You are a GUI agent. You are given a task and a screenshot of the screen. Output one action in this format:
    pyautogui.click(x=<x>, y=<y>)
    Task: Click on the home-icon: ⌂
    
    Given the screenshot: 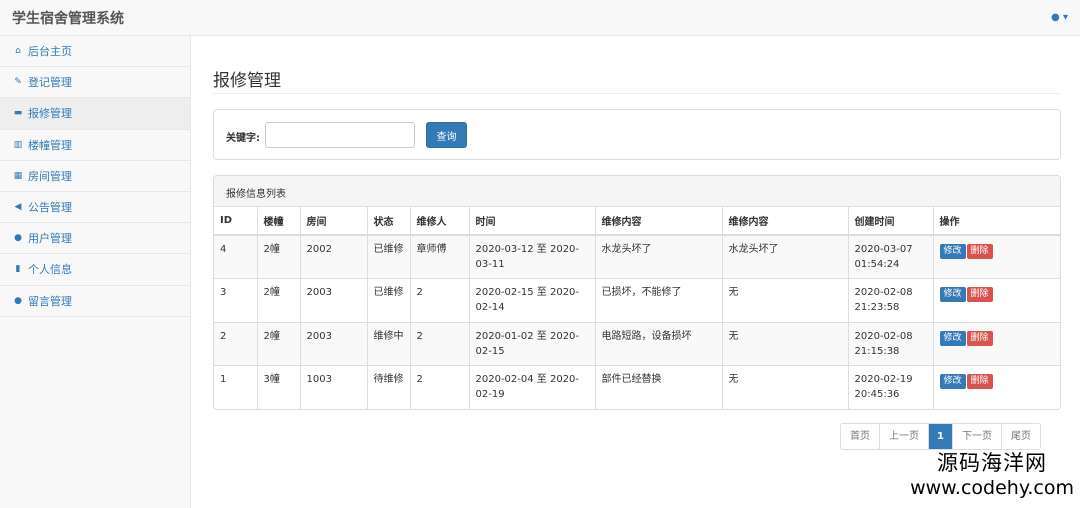 What is the action you would take?
    pyautogui.click(x=18, y=51)
    